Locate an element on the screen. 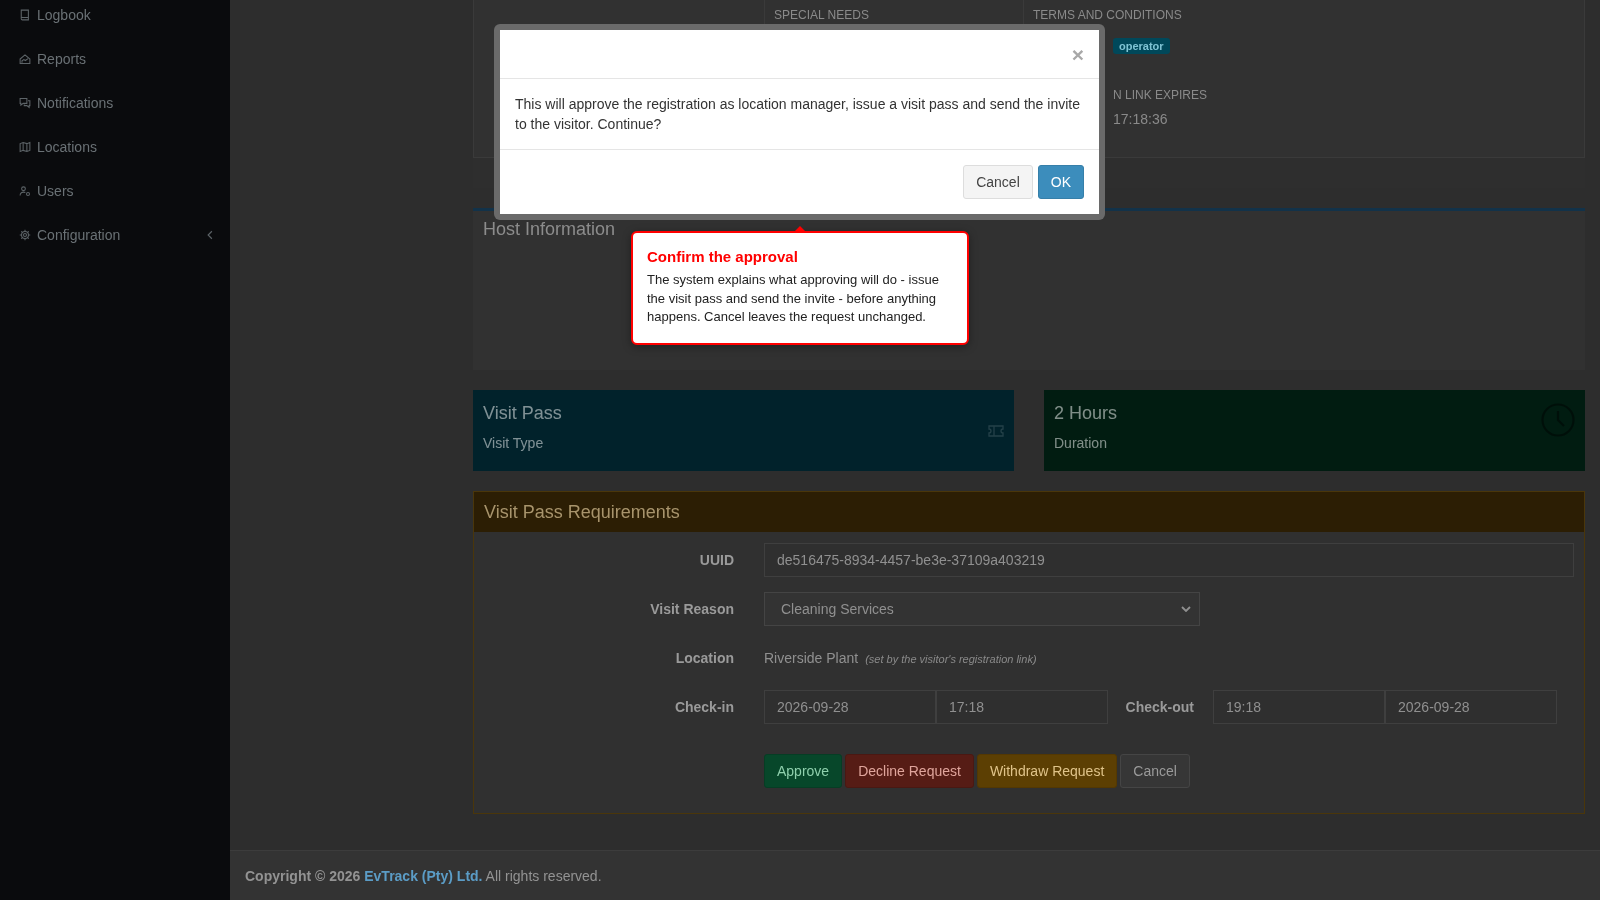 The width and height of the screenshot is (1600, 900). sidebar-item: Logbook is located at coordinates (115, 18).